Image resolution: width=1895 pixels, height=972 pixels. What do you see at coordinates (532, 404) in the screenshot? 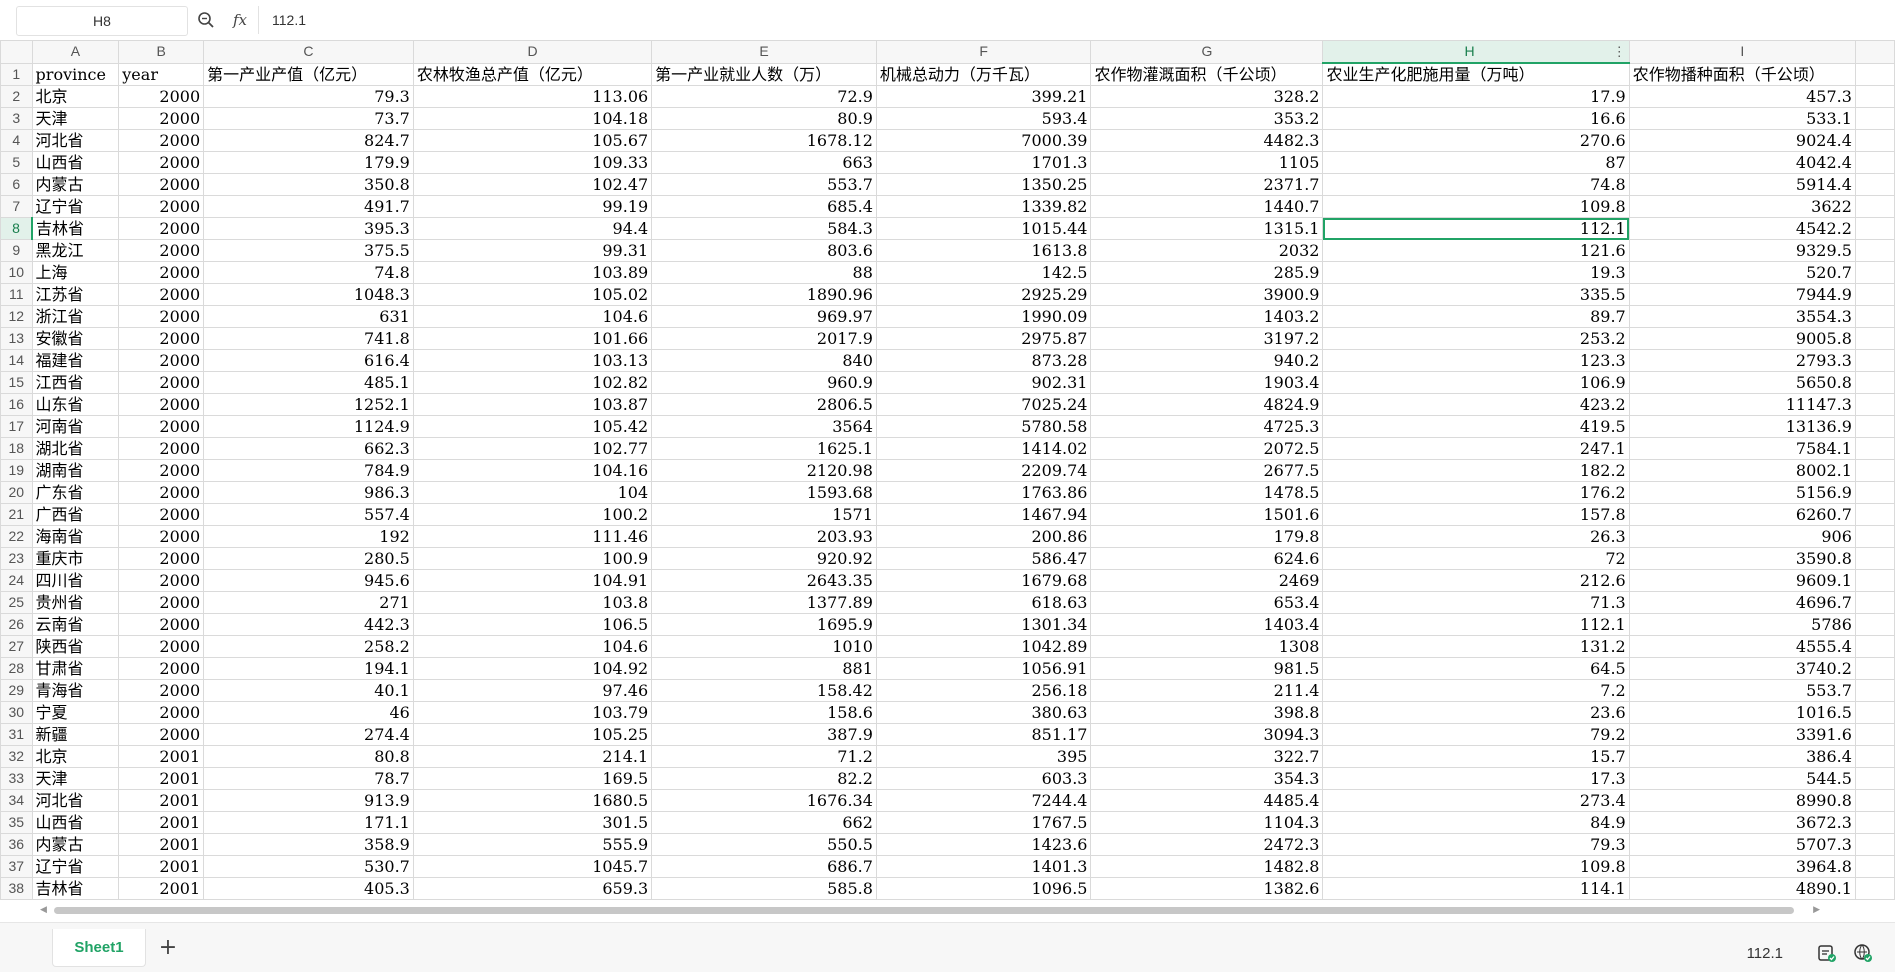
I see `cell-d16: 103.87` at bounding box center [532, 404].